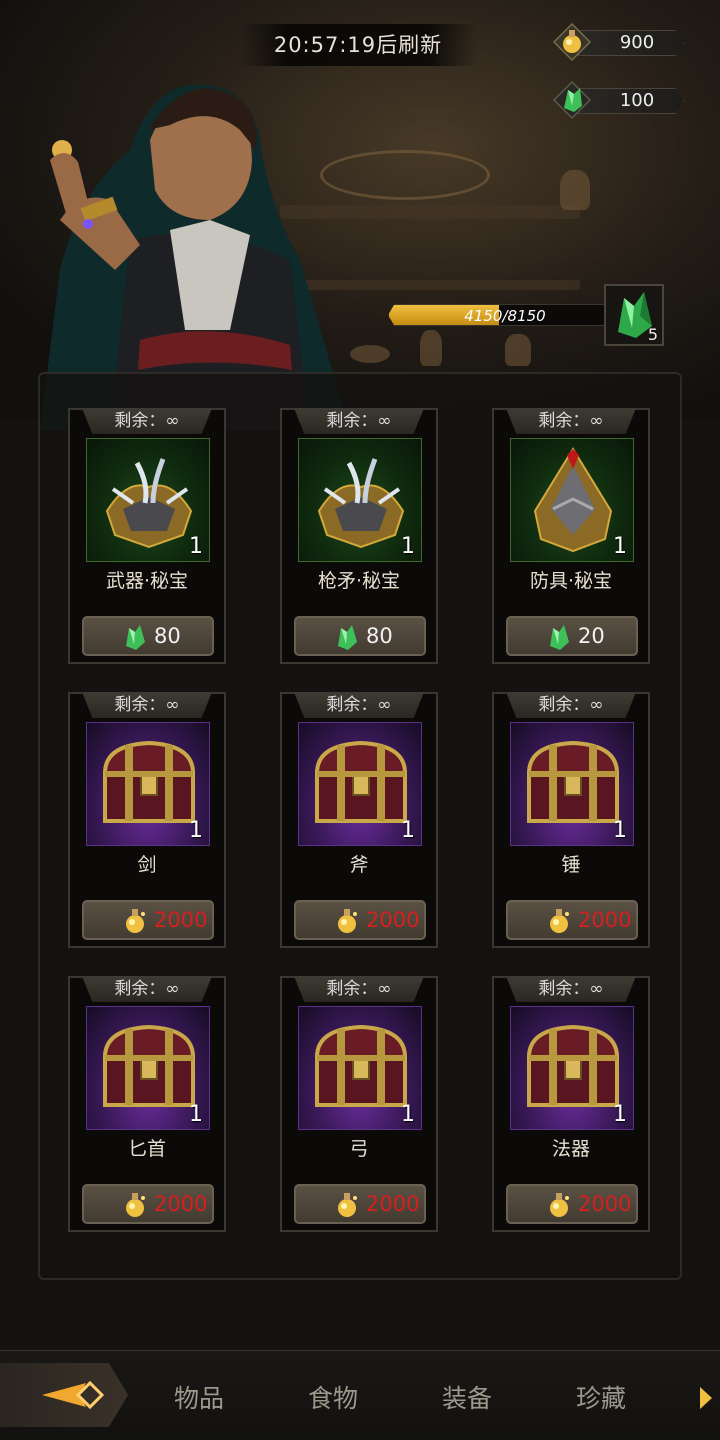  I want to click on gold-currency-display: 900, so click(619, 42).